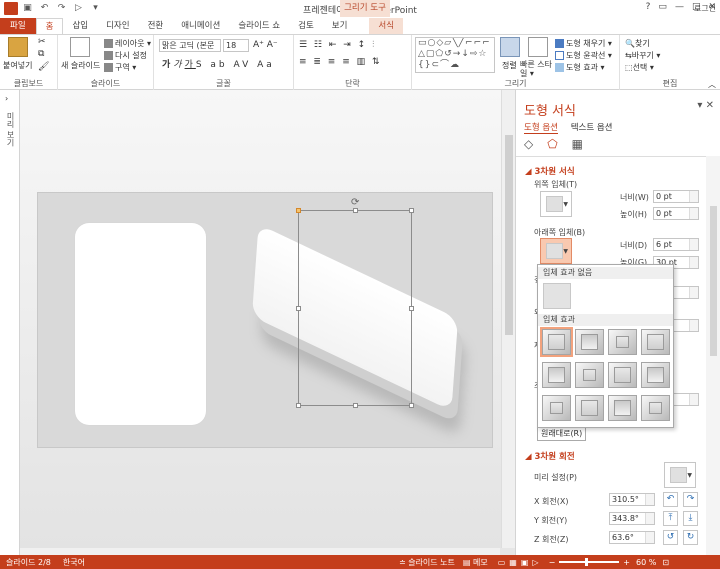  What do you see at coordinates (642, 55) in the screenshot?
I see `replace-button: ⇆바꾸기 ▾` at bounding box center [642, 55].